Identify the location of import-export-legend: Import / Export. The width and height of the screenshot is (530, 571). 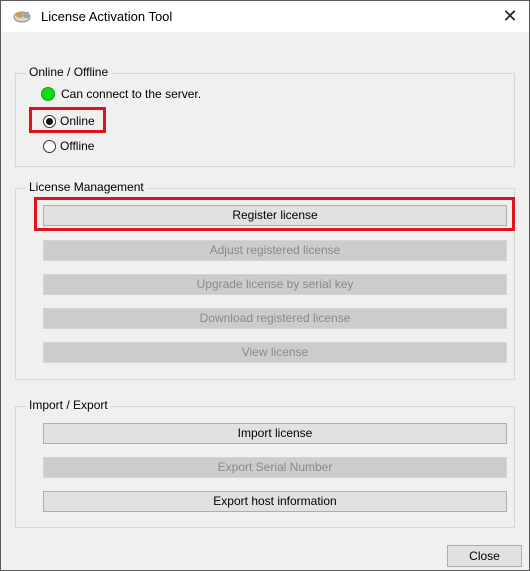
(68, 405).